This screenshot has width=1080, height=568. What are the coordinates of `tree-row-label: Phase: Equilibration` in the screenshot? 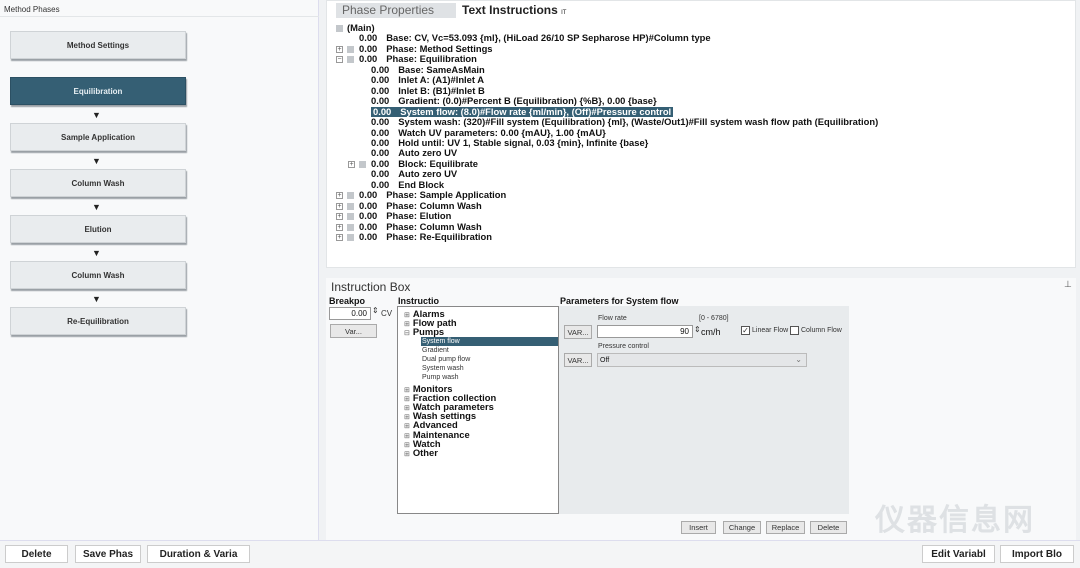 It's located at (431, 59).